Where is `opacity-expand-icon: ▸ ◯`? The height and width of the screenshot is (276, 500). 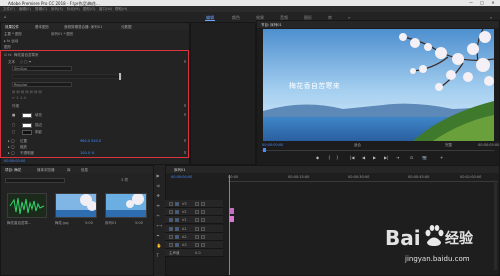
opacity-expand-icon: ▸ ◯ is located at coordinates (11, 153).